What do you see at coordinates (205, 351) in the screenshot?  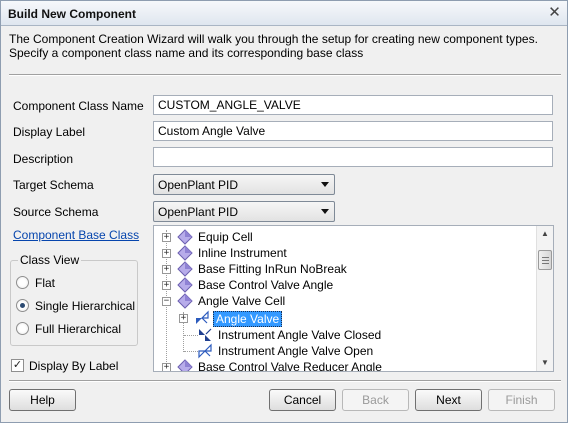 I see `angle-valve-open-icon` at bounding box center [205, 351].